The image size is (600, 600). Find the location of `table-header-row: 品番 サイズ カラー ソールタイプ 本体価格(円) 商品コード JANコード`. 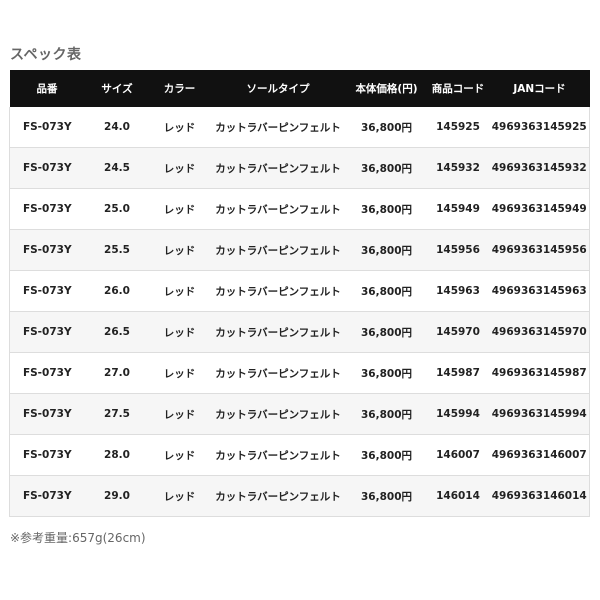

table-header-row: 品番 サイズ カラー ソールタイプ 本体価格(円) 商品コード JANコード is located at coordinates (299, 88).